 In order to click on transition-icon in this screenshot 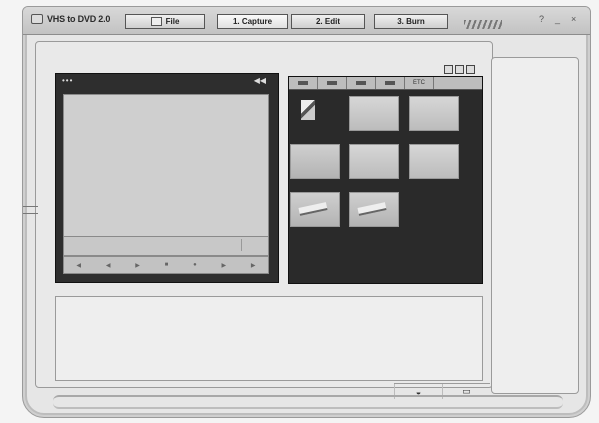, I will do `click(361, 83)`.